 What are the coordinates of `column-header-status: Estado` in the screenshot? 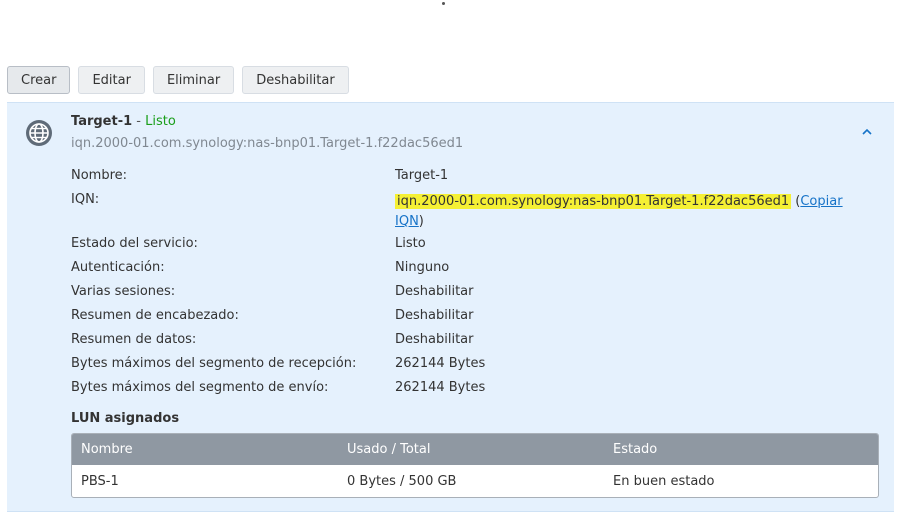 It's located at (635, 449).